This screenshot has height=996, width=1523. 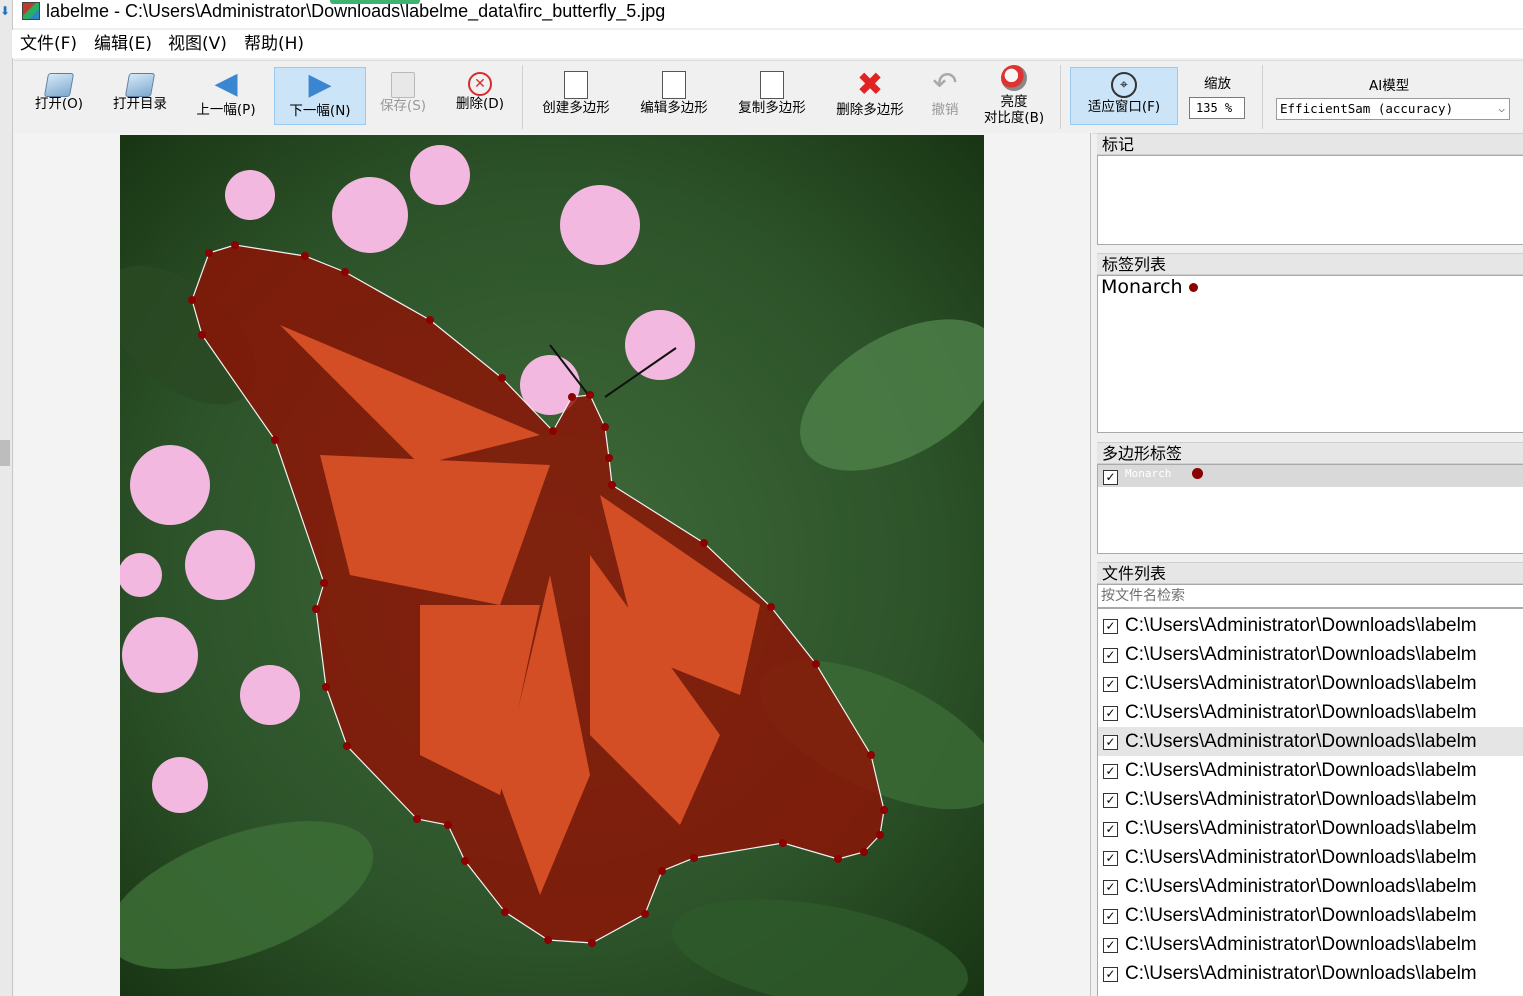 I want to click on copy-polygon-button: 复制多边形, so click(x=772, y=96).